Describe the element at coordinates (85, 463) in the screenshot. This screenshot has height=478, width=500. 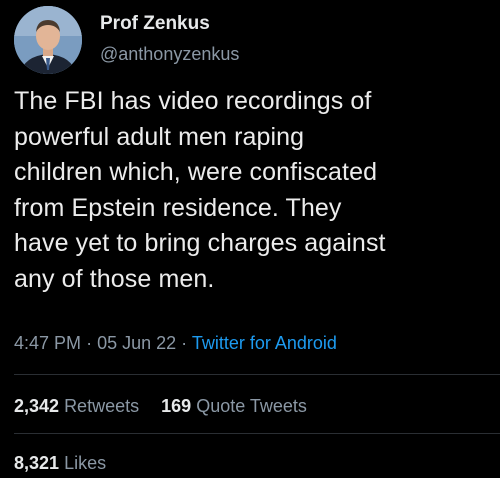
I see `likes-label: Likes` at that location.